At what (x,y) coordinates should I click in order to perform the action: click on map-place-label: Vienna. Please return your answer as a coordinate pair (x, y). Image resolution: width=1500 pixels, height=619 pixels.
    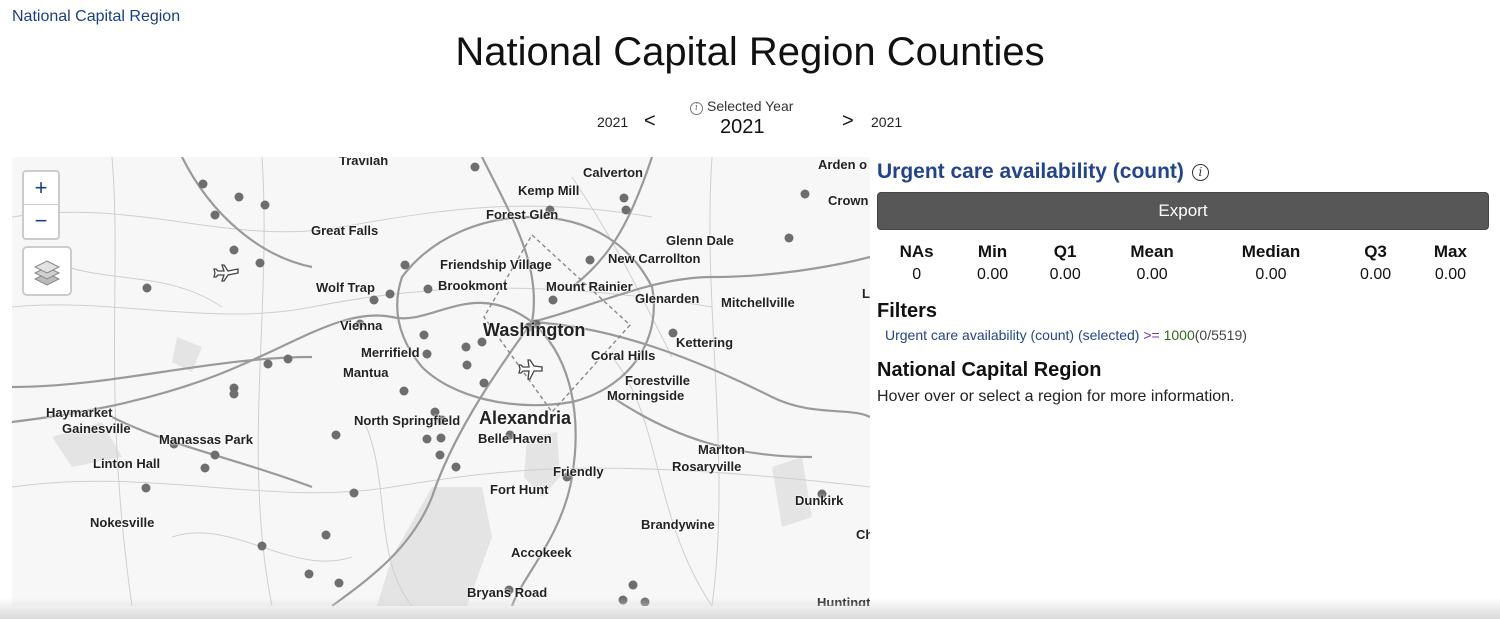
    Looking at the image, I should click on (361, 325).